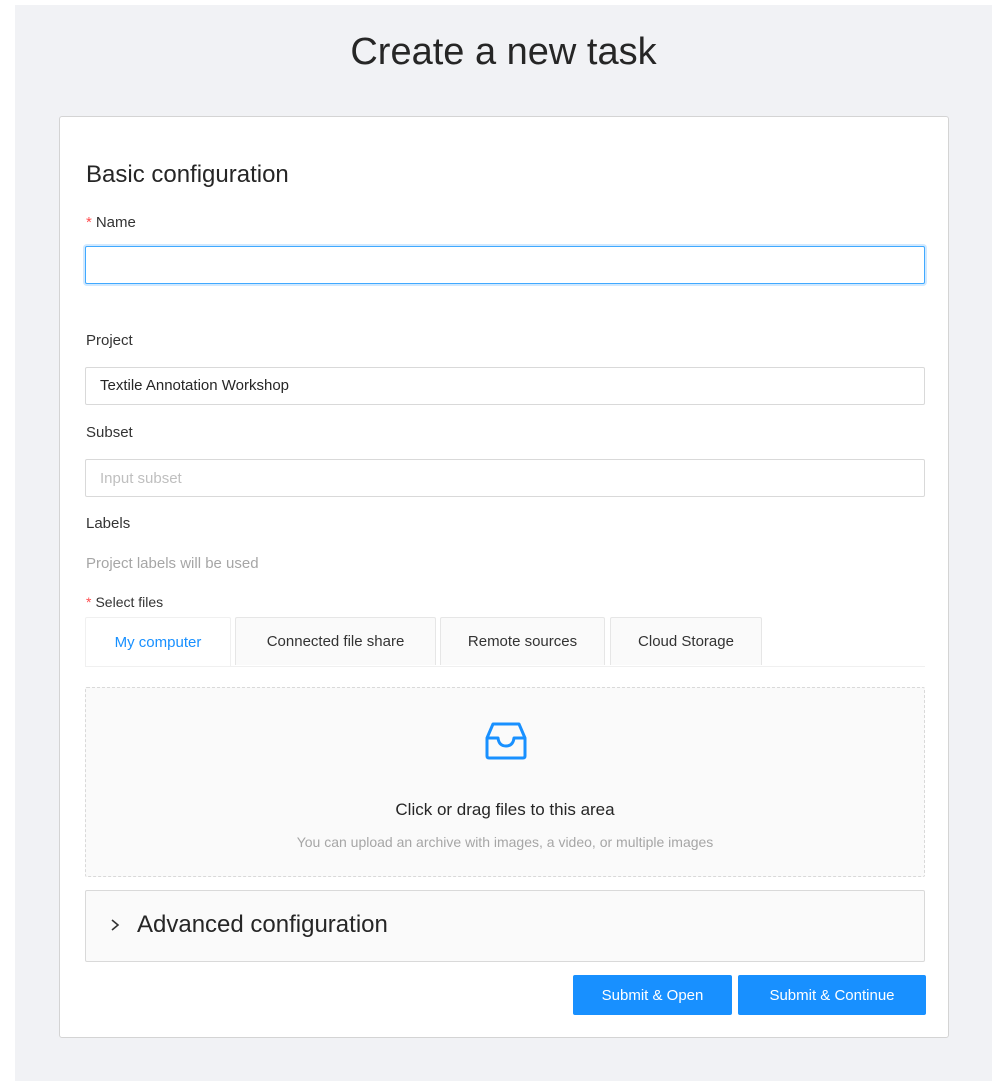 The image size is (992, 1081). I want to click on select-files-label: * Select files, so click(124, 602).